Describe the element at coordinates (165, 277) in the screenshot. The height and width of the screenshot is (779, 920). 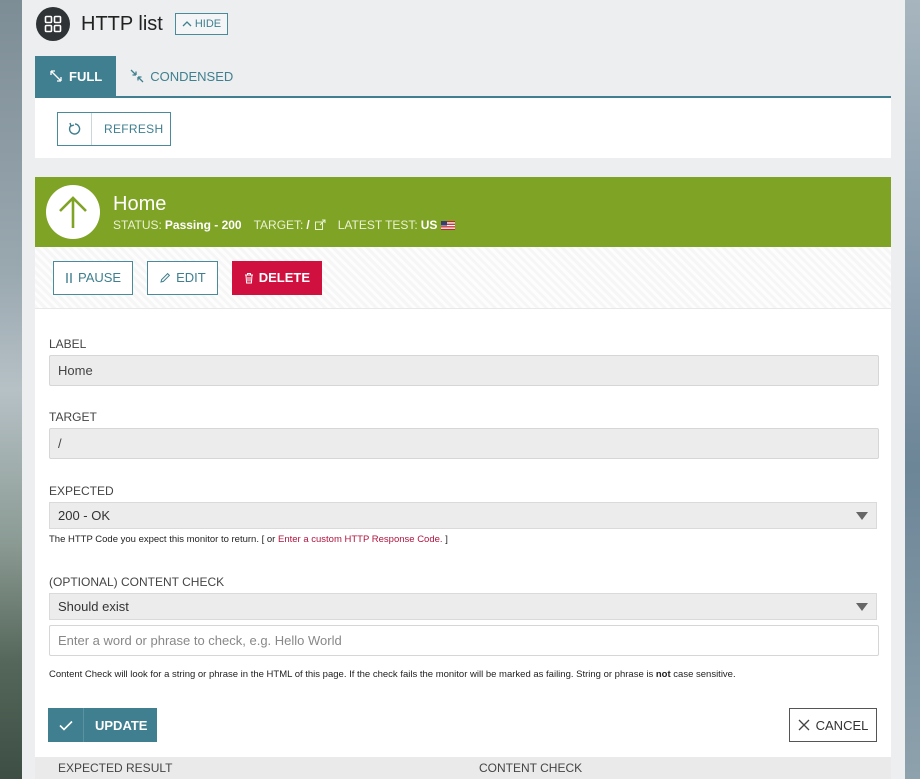
I see `pencil-icon` at that location.